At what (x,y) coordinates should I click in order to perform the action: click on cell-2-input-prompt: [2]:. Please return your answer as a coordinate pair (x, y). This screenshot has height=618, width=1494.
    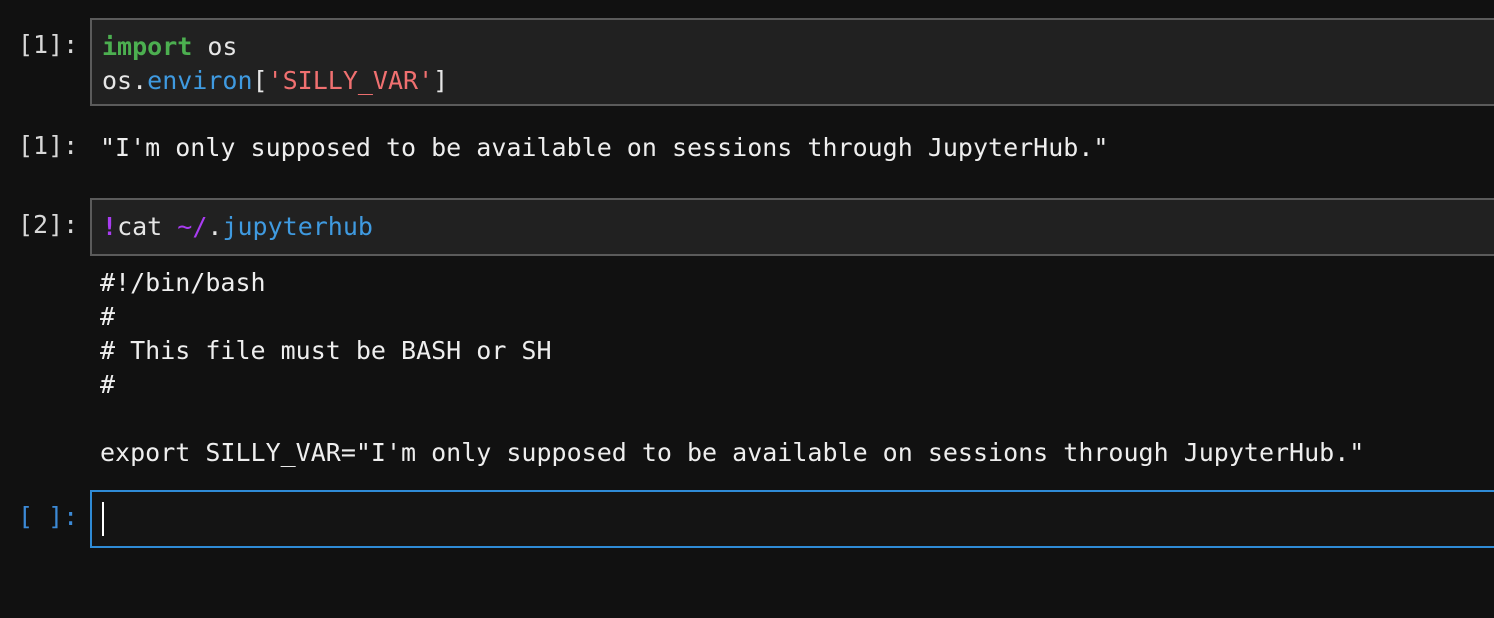
    Looking at the image, I should click on (48, 224).